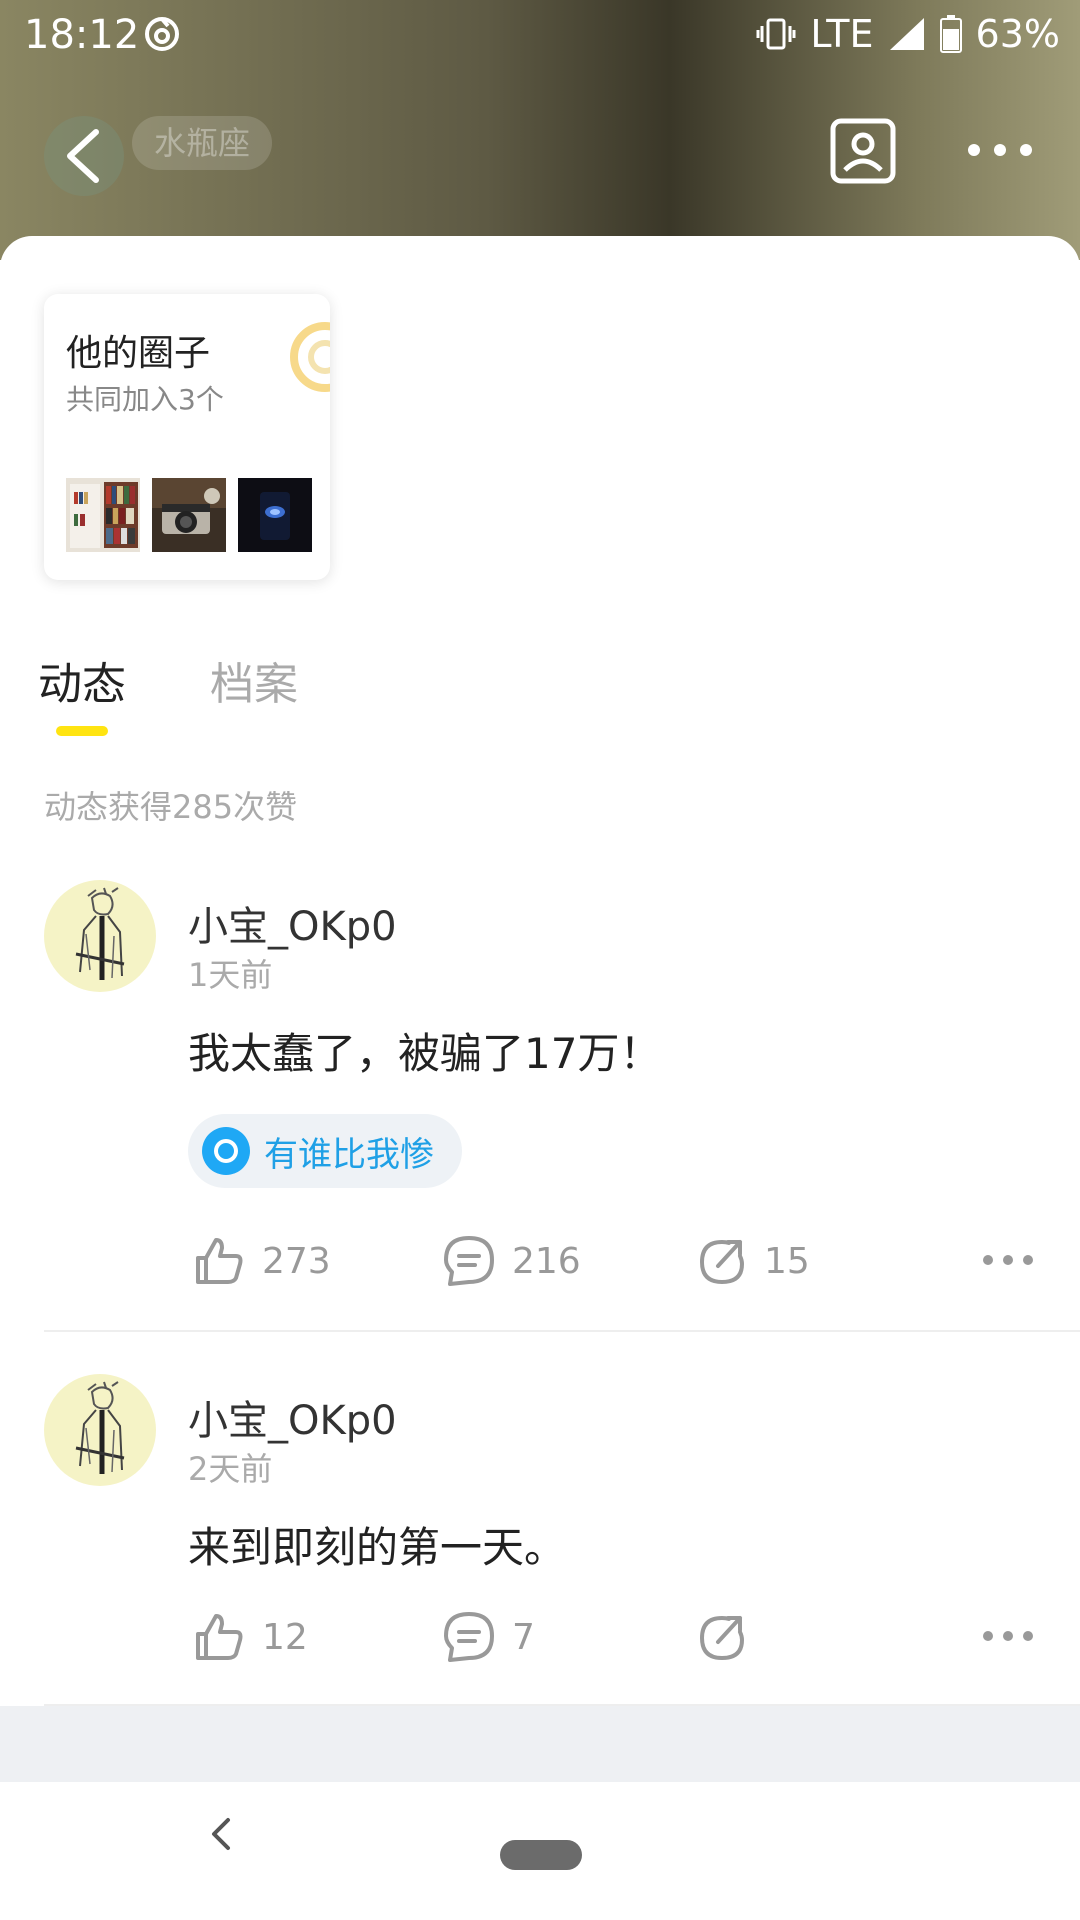  I want to click on circle-decoration, so click(310, 357).